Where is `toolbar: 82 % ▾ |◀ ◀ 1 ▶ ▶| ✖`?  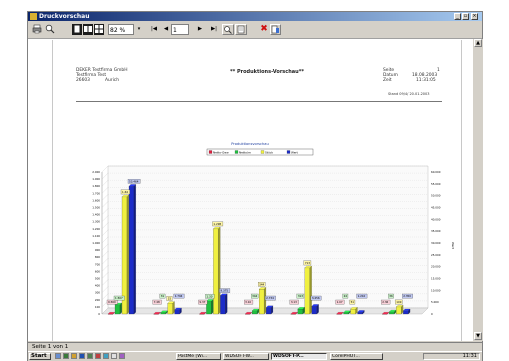
toolbar: 82 % ▾ |◀ ◀ 1 ▶ ▶| ✖ is located at coordinates (255, 30).